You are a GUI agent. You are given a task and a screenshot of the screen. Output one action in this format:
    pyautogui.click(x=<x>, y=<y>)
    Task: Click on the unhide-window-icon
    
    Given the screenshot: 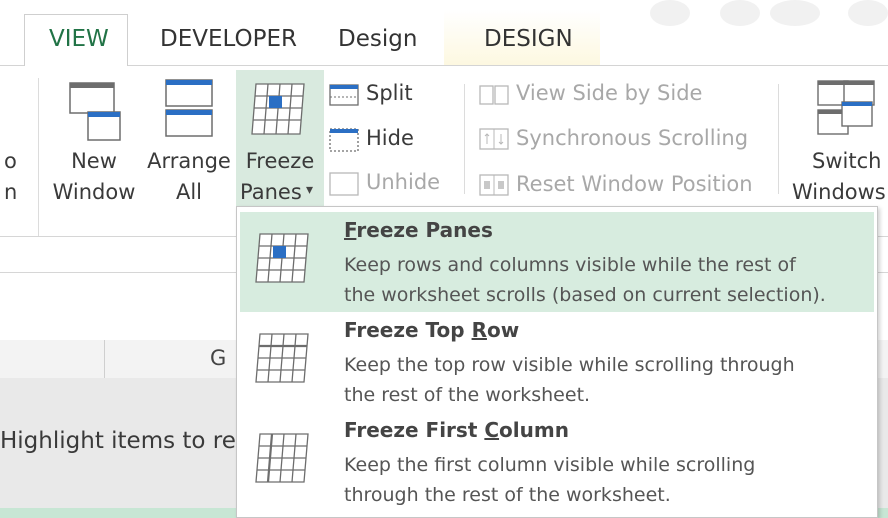 What is the action you would take?
    pyautogui.click(x=344, y=184)
    